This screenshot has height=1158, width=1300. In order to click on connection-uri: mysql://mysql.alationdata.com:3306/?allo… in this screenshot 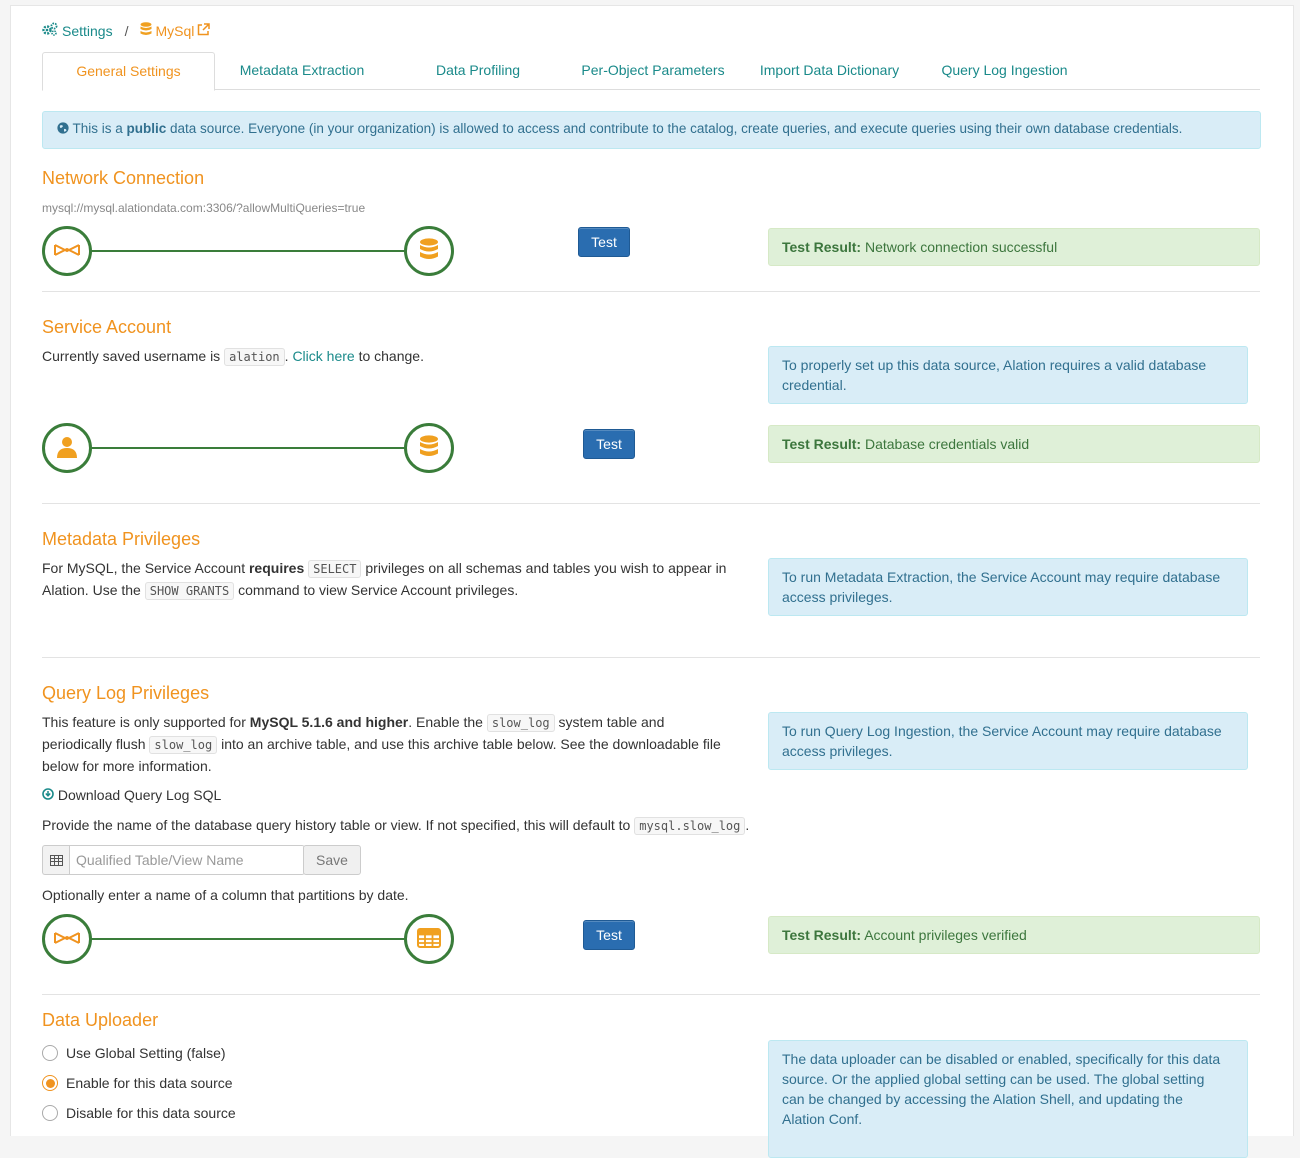, I will do `click(204, 208)`.